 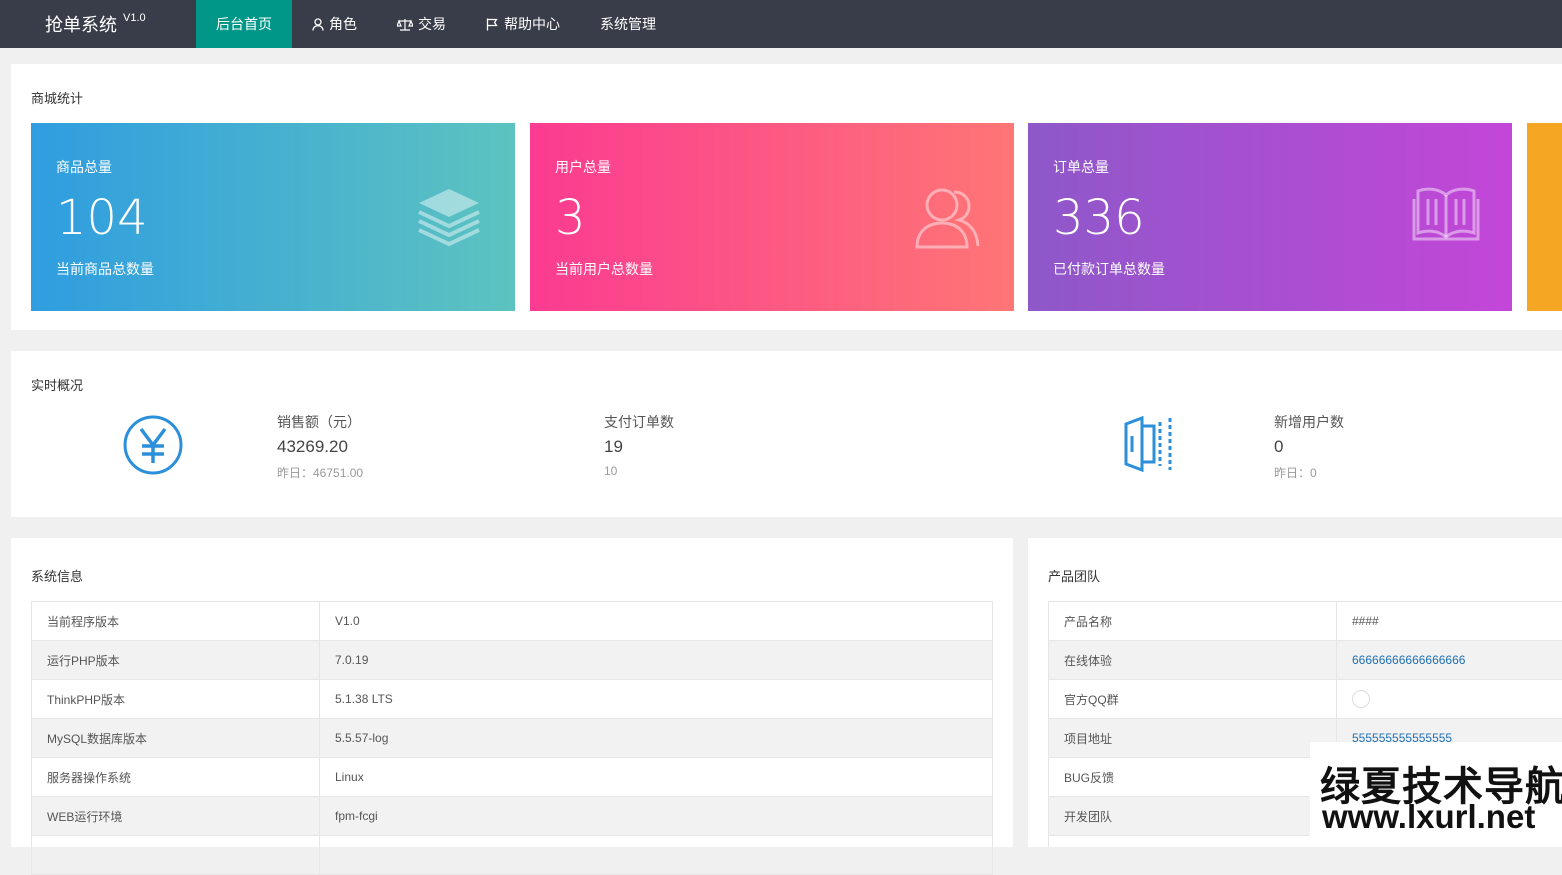 I want to click on row-key: 当前程序版本, so click(x=176, y=621).